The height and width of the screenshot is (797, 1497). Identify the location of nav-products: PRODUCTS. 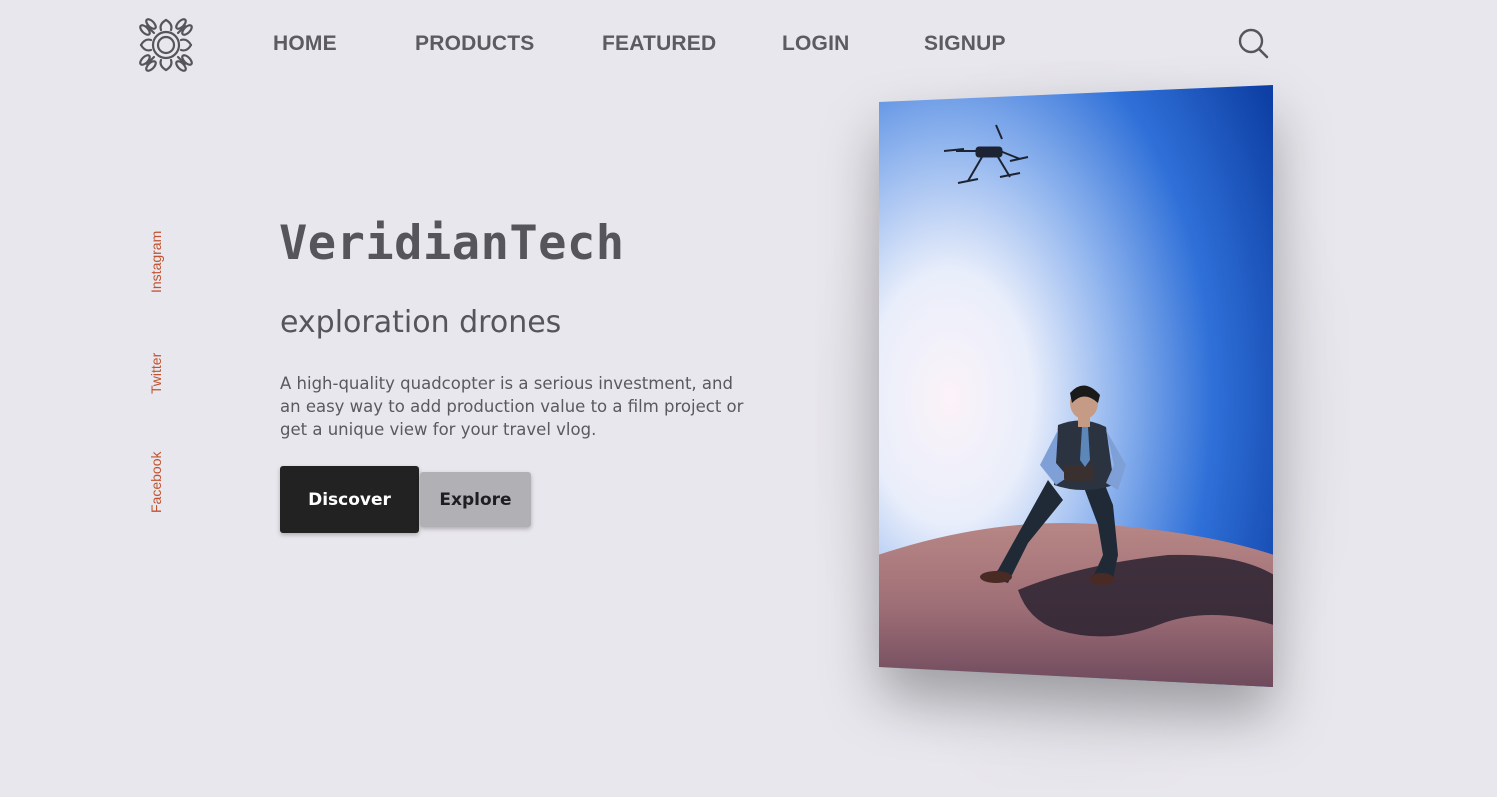
(474, 44).